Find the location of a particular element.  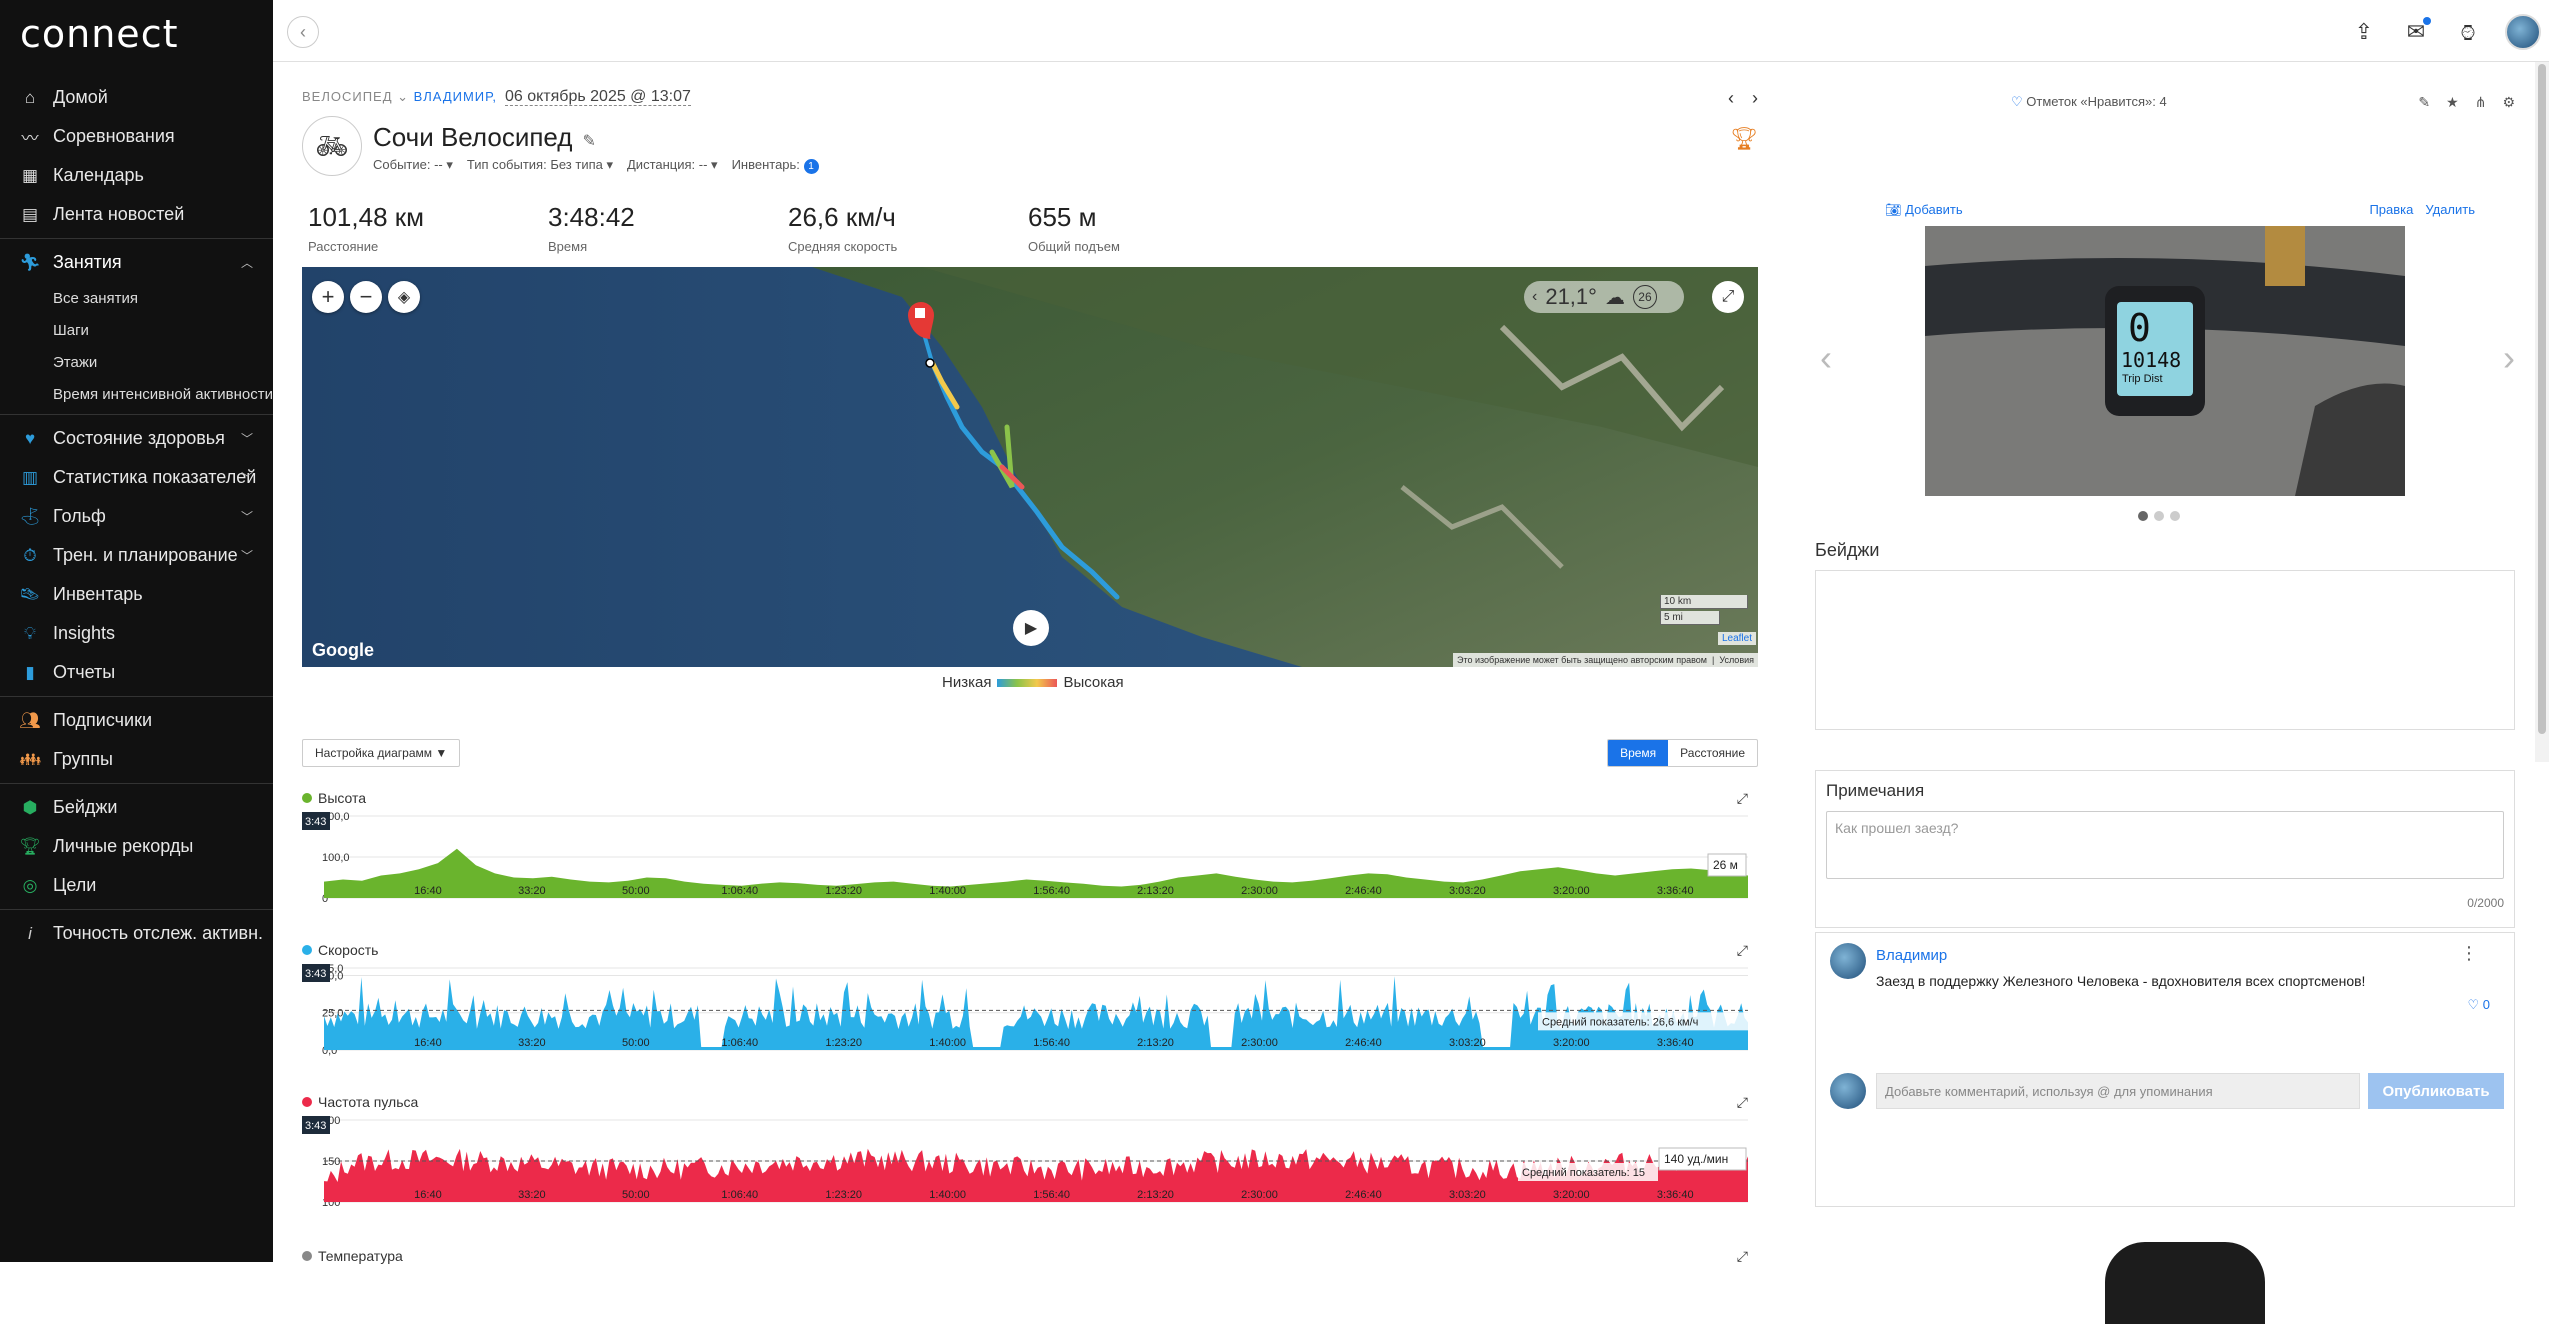

fullscreen-icon: ⤢ is located at coordinates (1728, 297).